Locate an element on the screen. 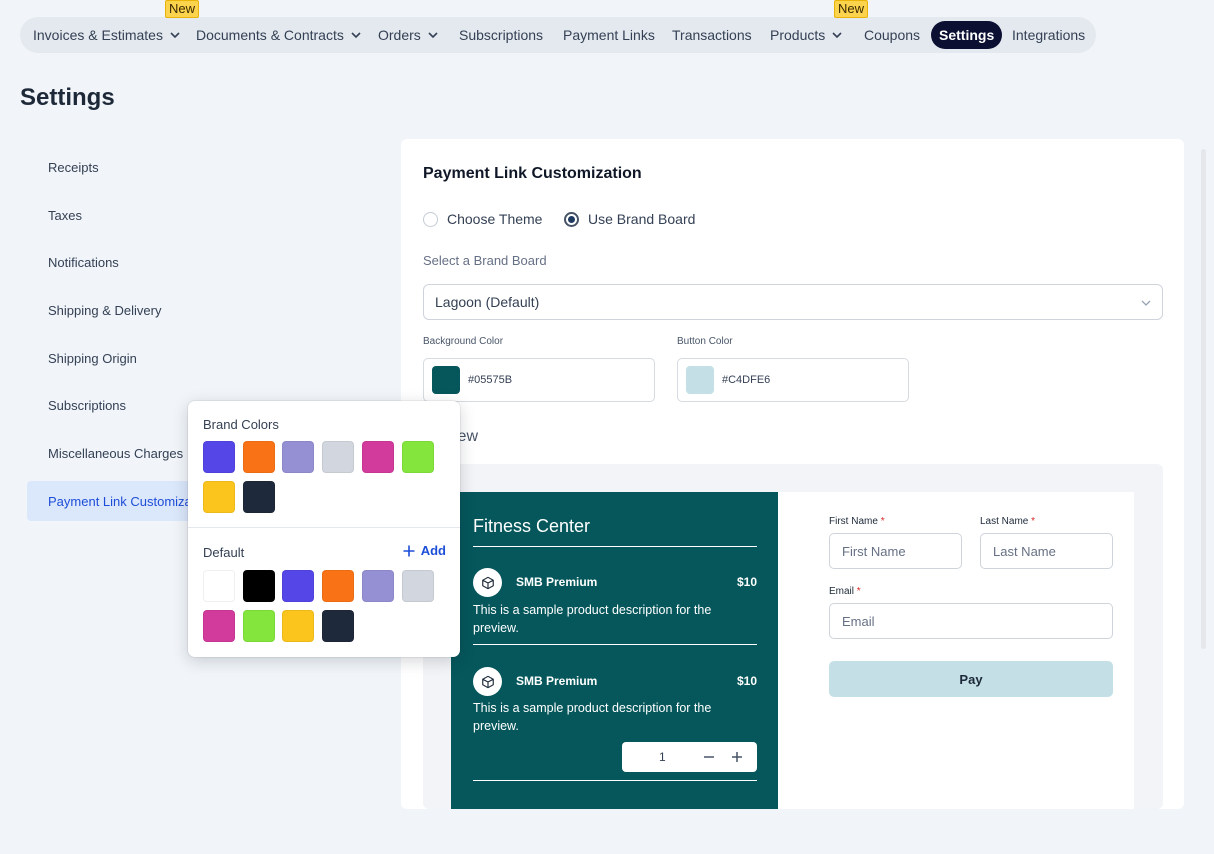 Image resolution: width=1214 pixels, height=854 pixels. nav-settings: Settings is located at coordinates (967, 35).